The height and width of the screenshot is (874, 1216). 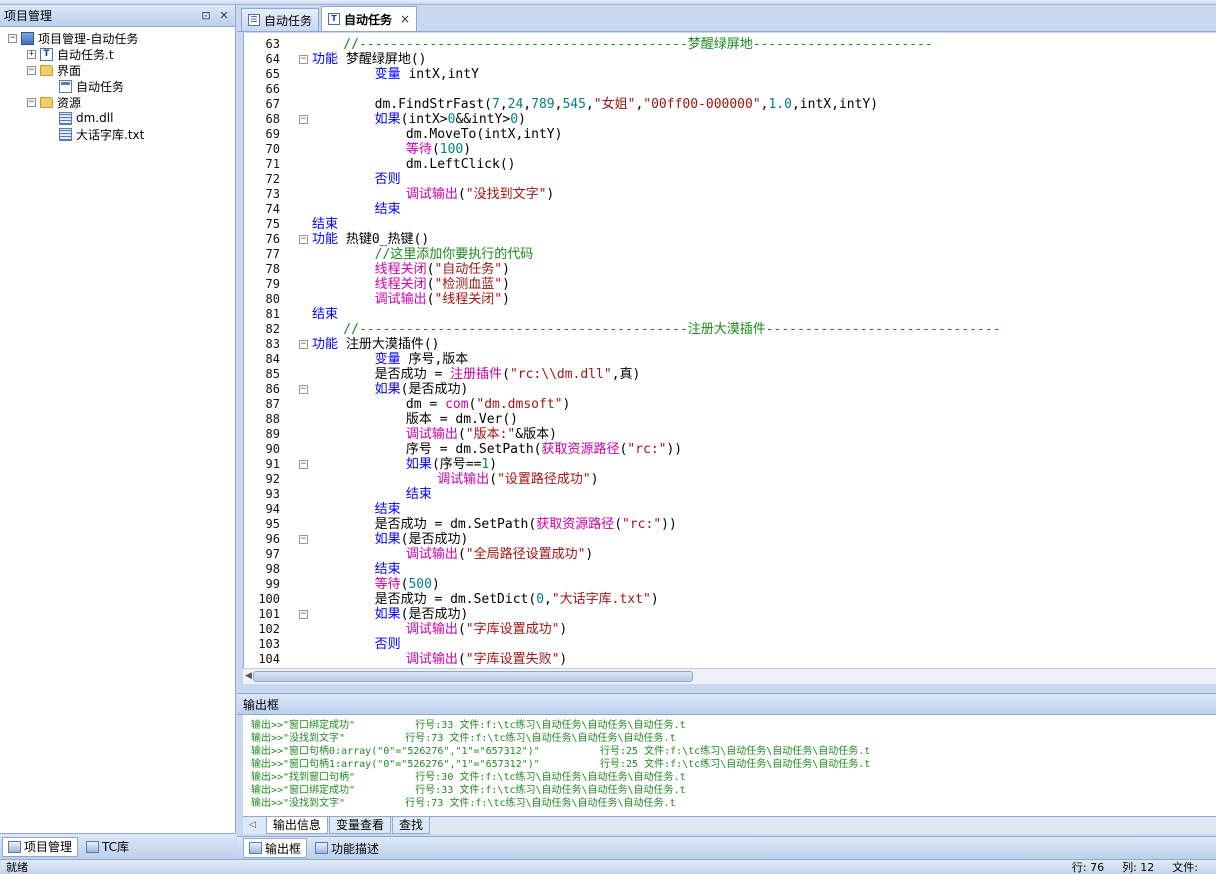 What do you see at coordinates (764, 74) in the screenshot?
I see `code-line: 变量 intX,intY` at bounding box center [764, 74].